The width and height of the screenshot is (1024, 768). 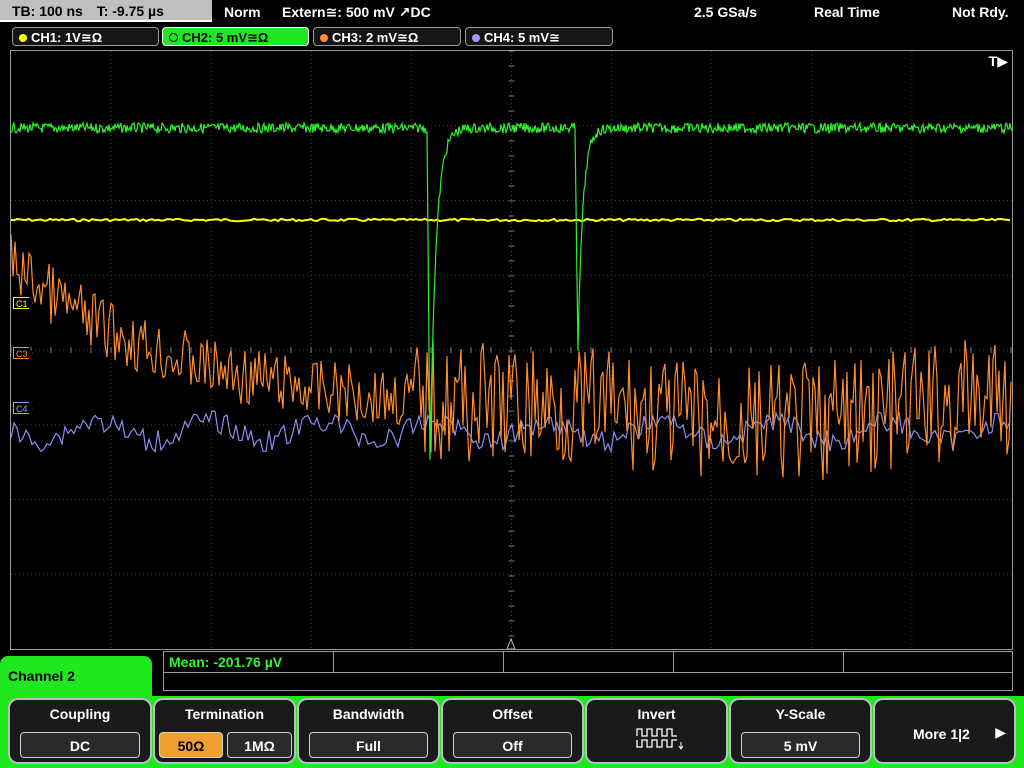 What do you see at coordinates (726, 12) in the screenshot?
I see `sample-rate: 2.5 GSa/s` at bounding box center [726, 12].